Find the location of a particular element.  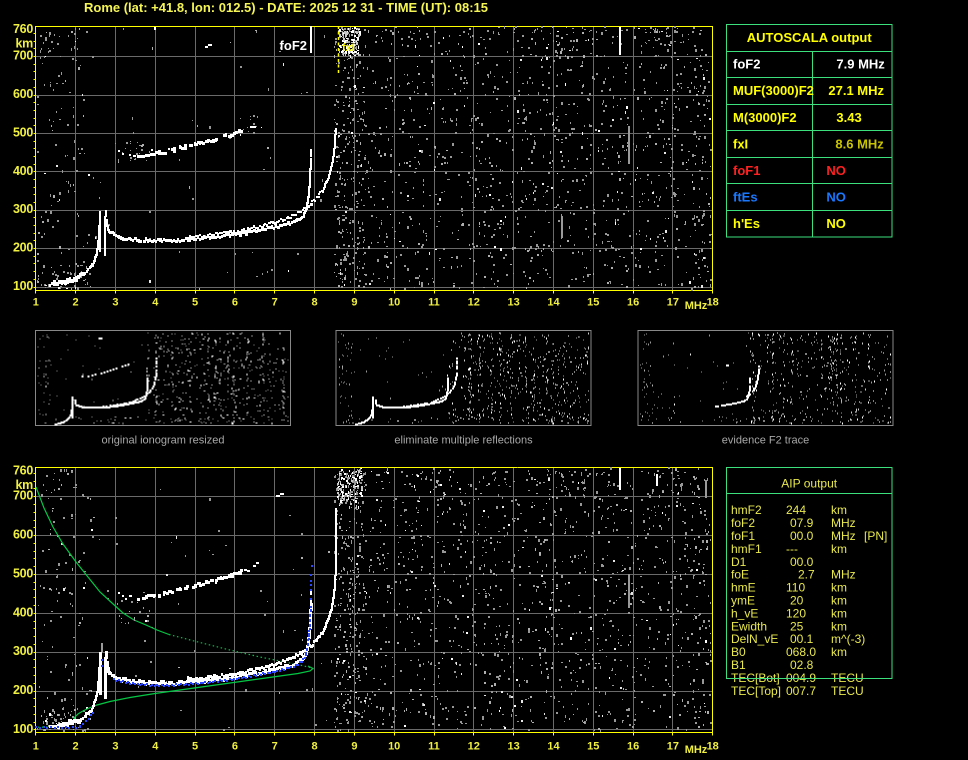

svg-text: 14 is located at coordinates (553, 747).